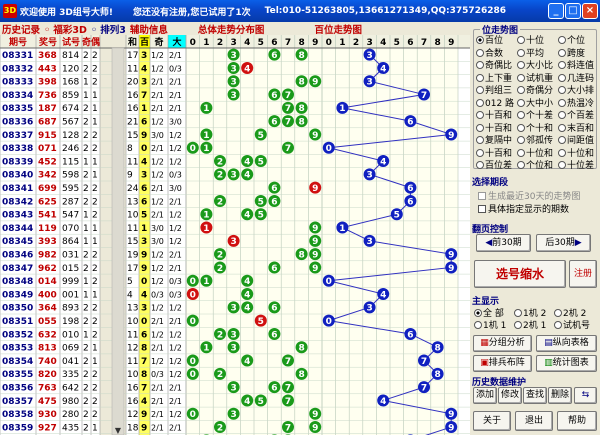 This screenshot has height=435, width=600. What do you see at coordinates (144, 176) in the screenshot?
I see `row-hundred: 3` at bounding box center [144, 176].